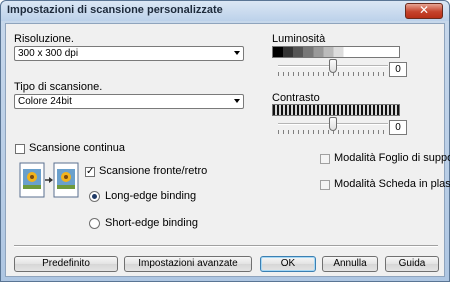 This screenshot has height=282, width=450. Describe the element at coordinates (129, 101) in the screenshot. I see `scan-type-select: Colore 24bit` at that location.